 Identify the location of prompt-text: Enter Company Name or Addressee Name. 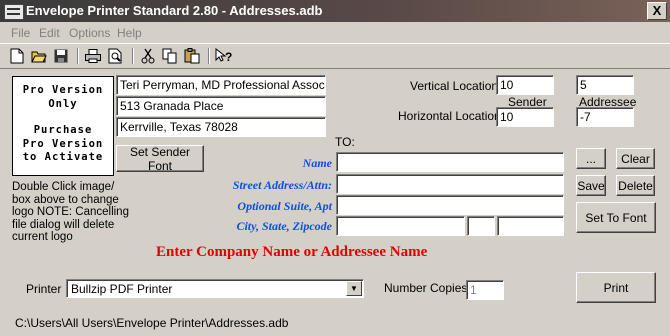
(292, 252).